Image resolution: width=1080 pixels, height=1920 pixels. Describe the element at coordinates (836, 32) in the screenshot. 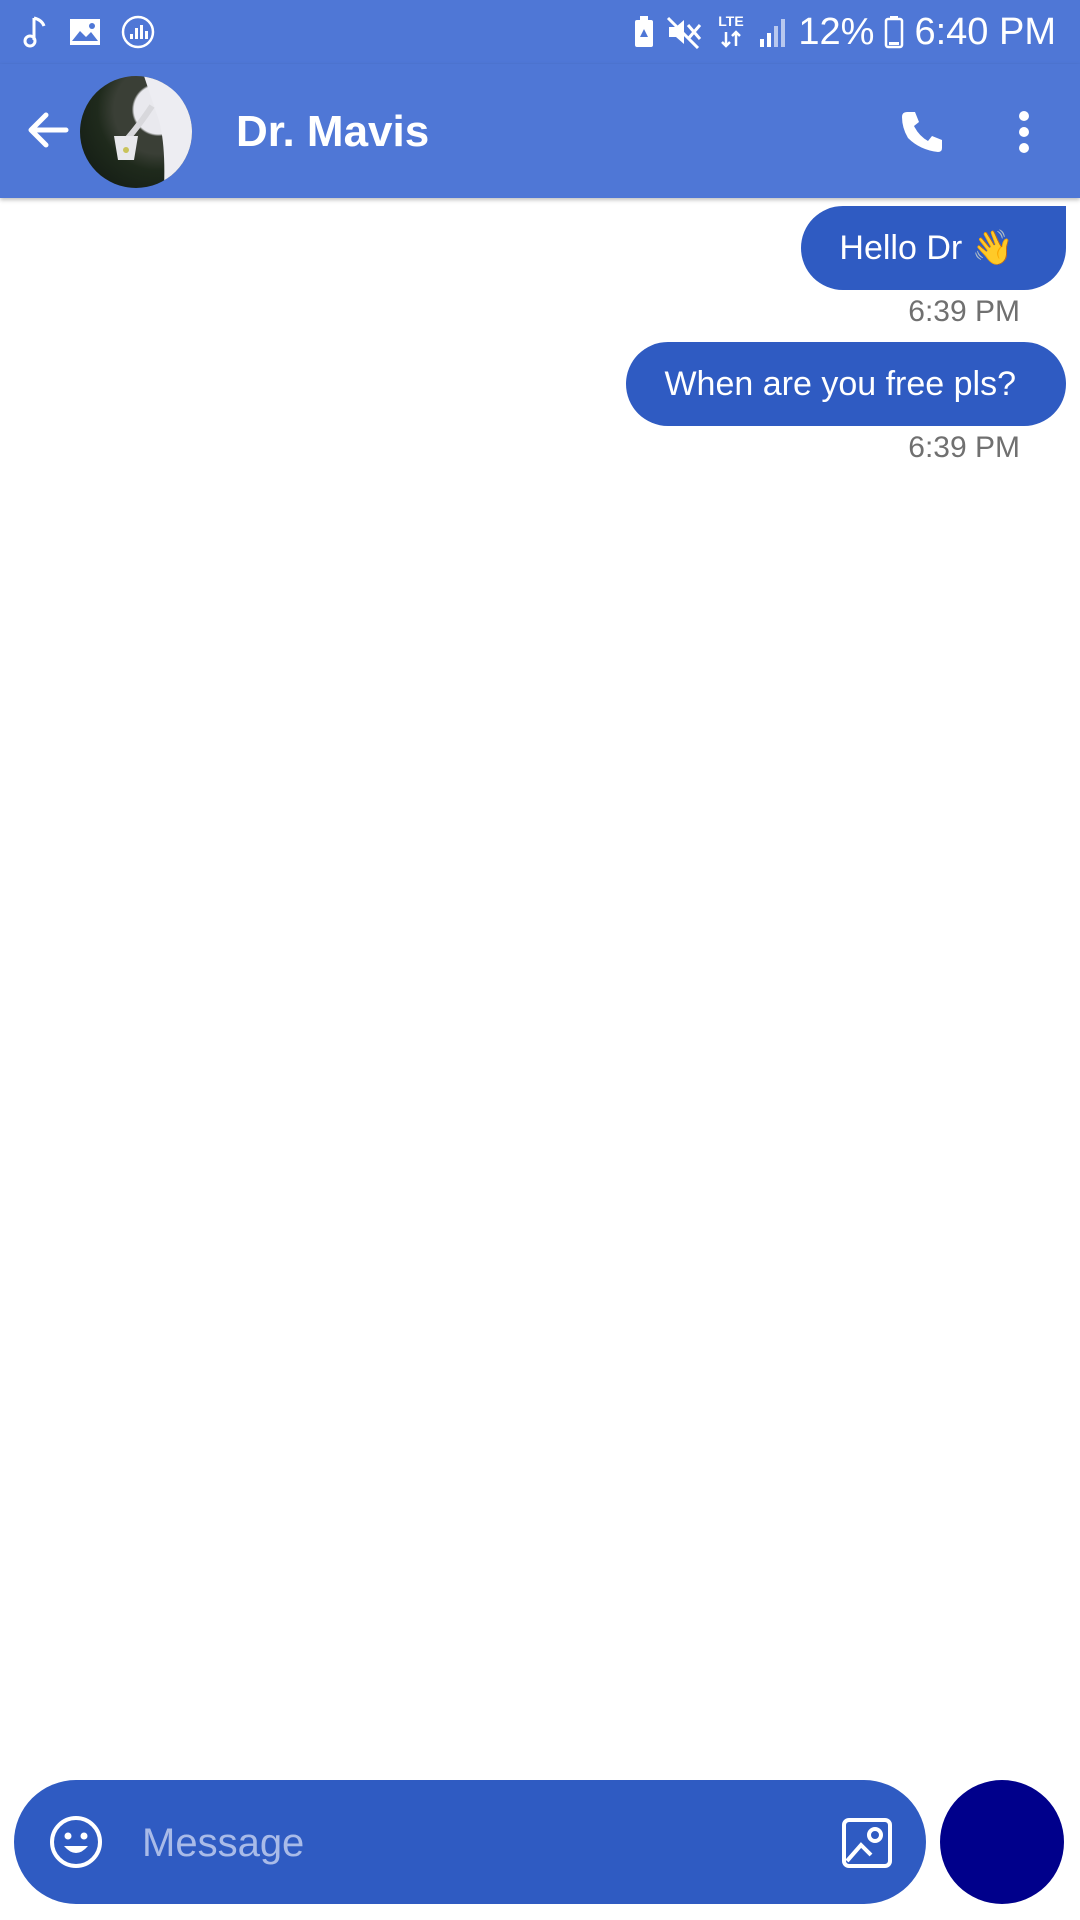

I see `battery-percent: 12%` at that location.